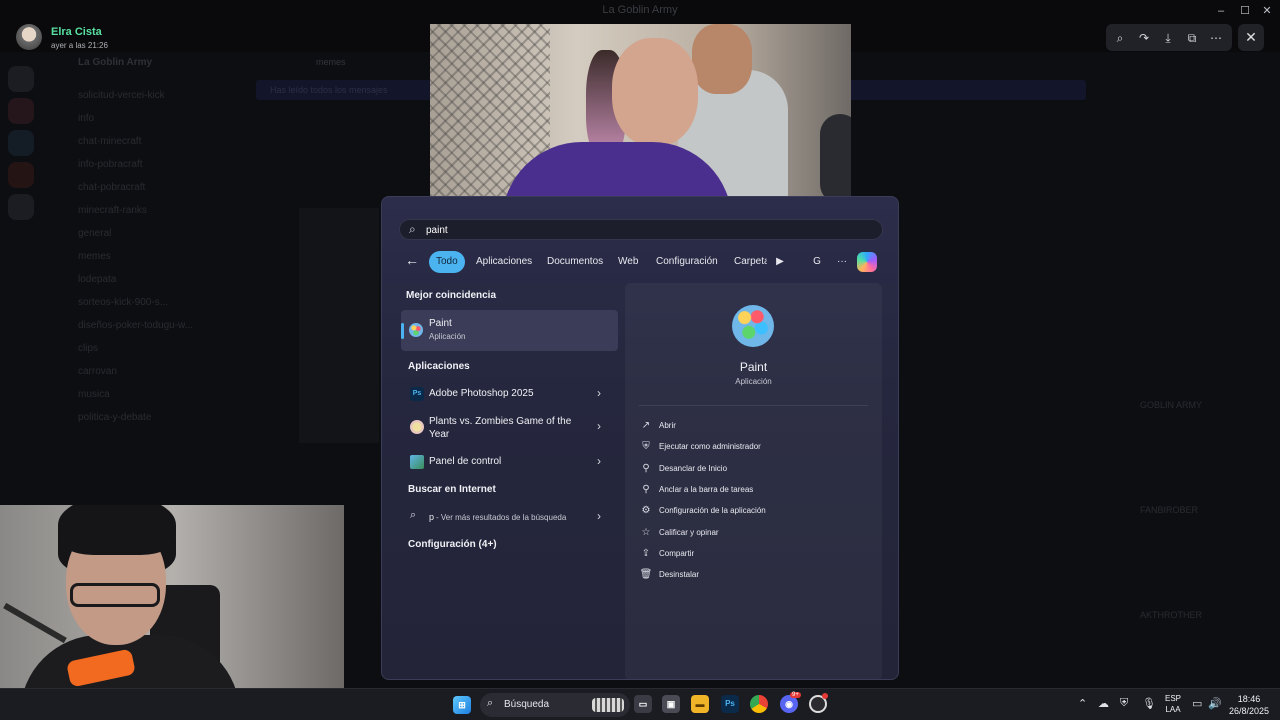 The width and height of the screenshot is (1280, 720). What do you see at coordinates (112, 210) in the screenshot?
I see `channel-item: minecraft-ranks` at bounding box center [112, 210].